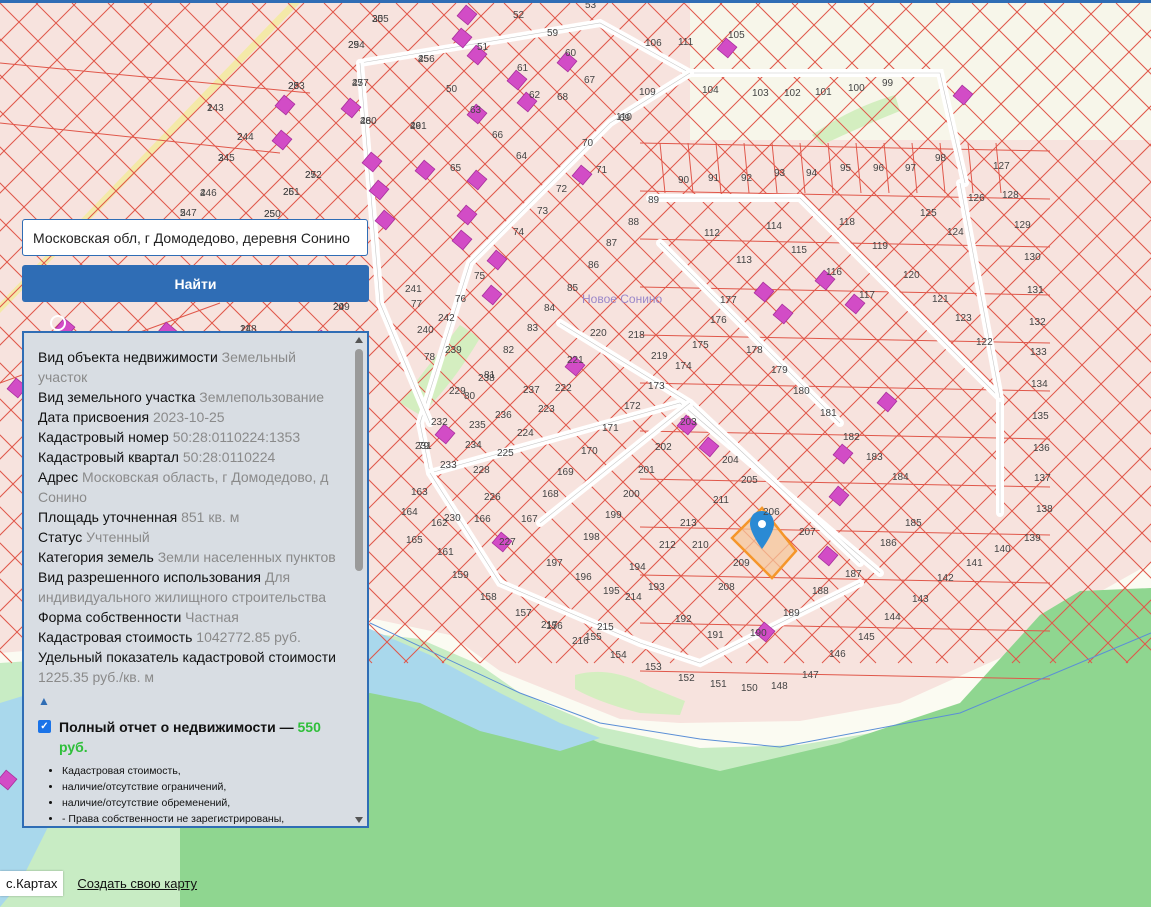 Image resolution: width=1151 pixels, height=907 pixels. What do you see at coordinates (846, 168) in the screenshot?
I see `parcel-number-label: 95` at bounding box center [846, 168].